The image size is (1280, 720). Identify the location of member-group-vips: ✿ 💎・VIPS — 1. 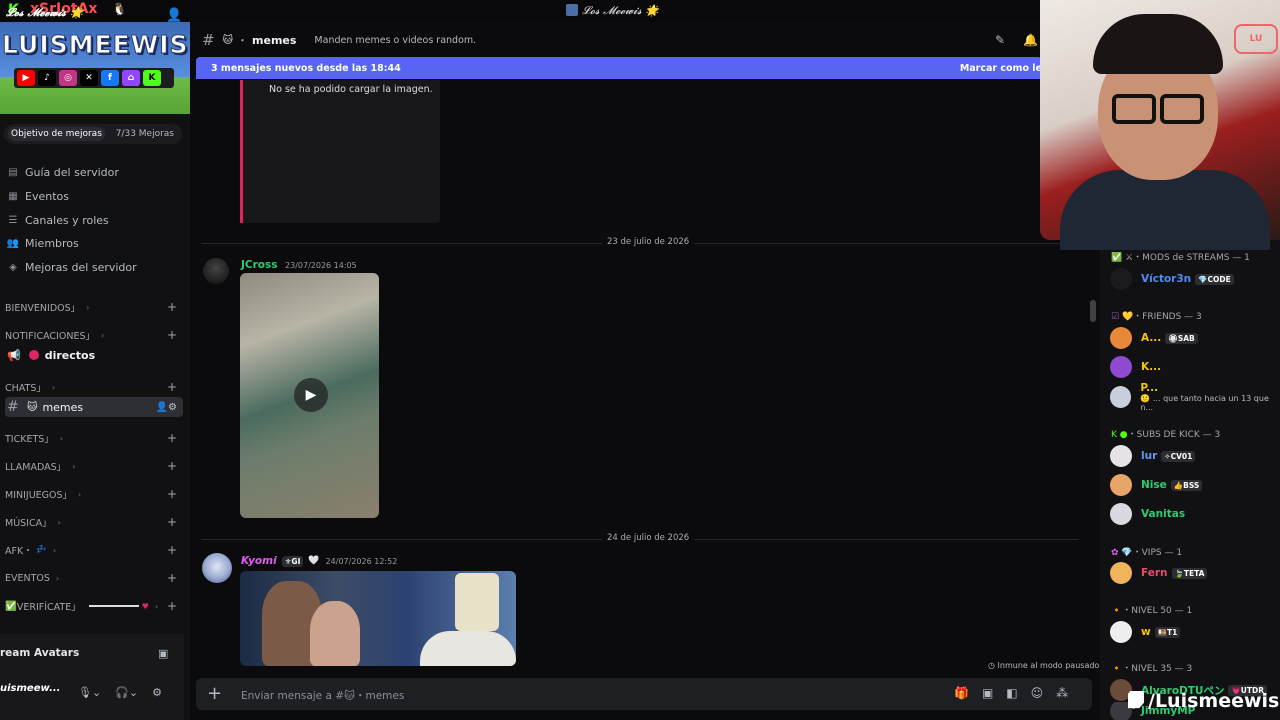
(1146, 551).